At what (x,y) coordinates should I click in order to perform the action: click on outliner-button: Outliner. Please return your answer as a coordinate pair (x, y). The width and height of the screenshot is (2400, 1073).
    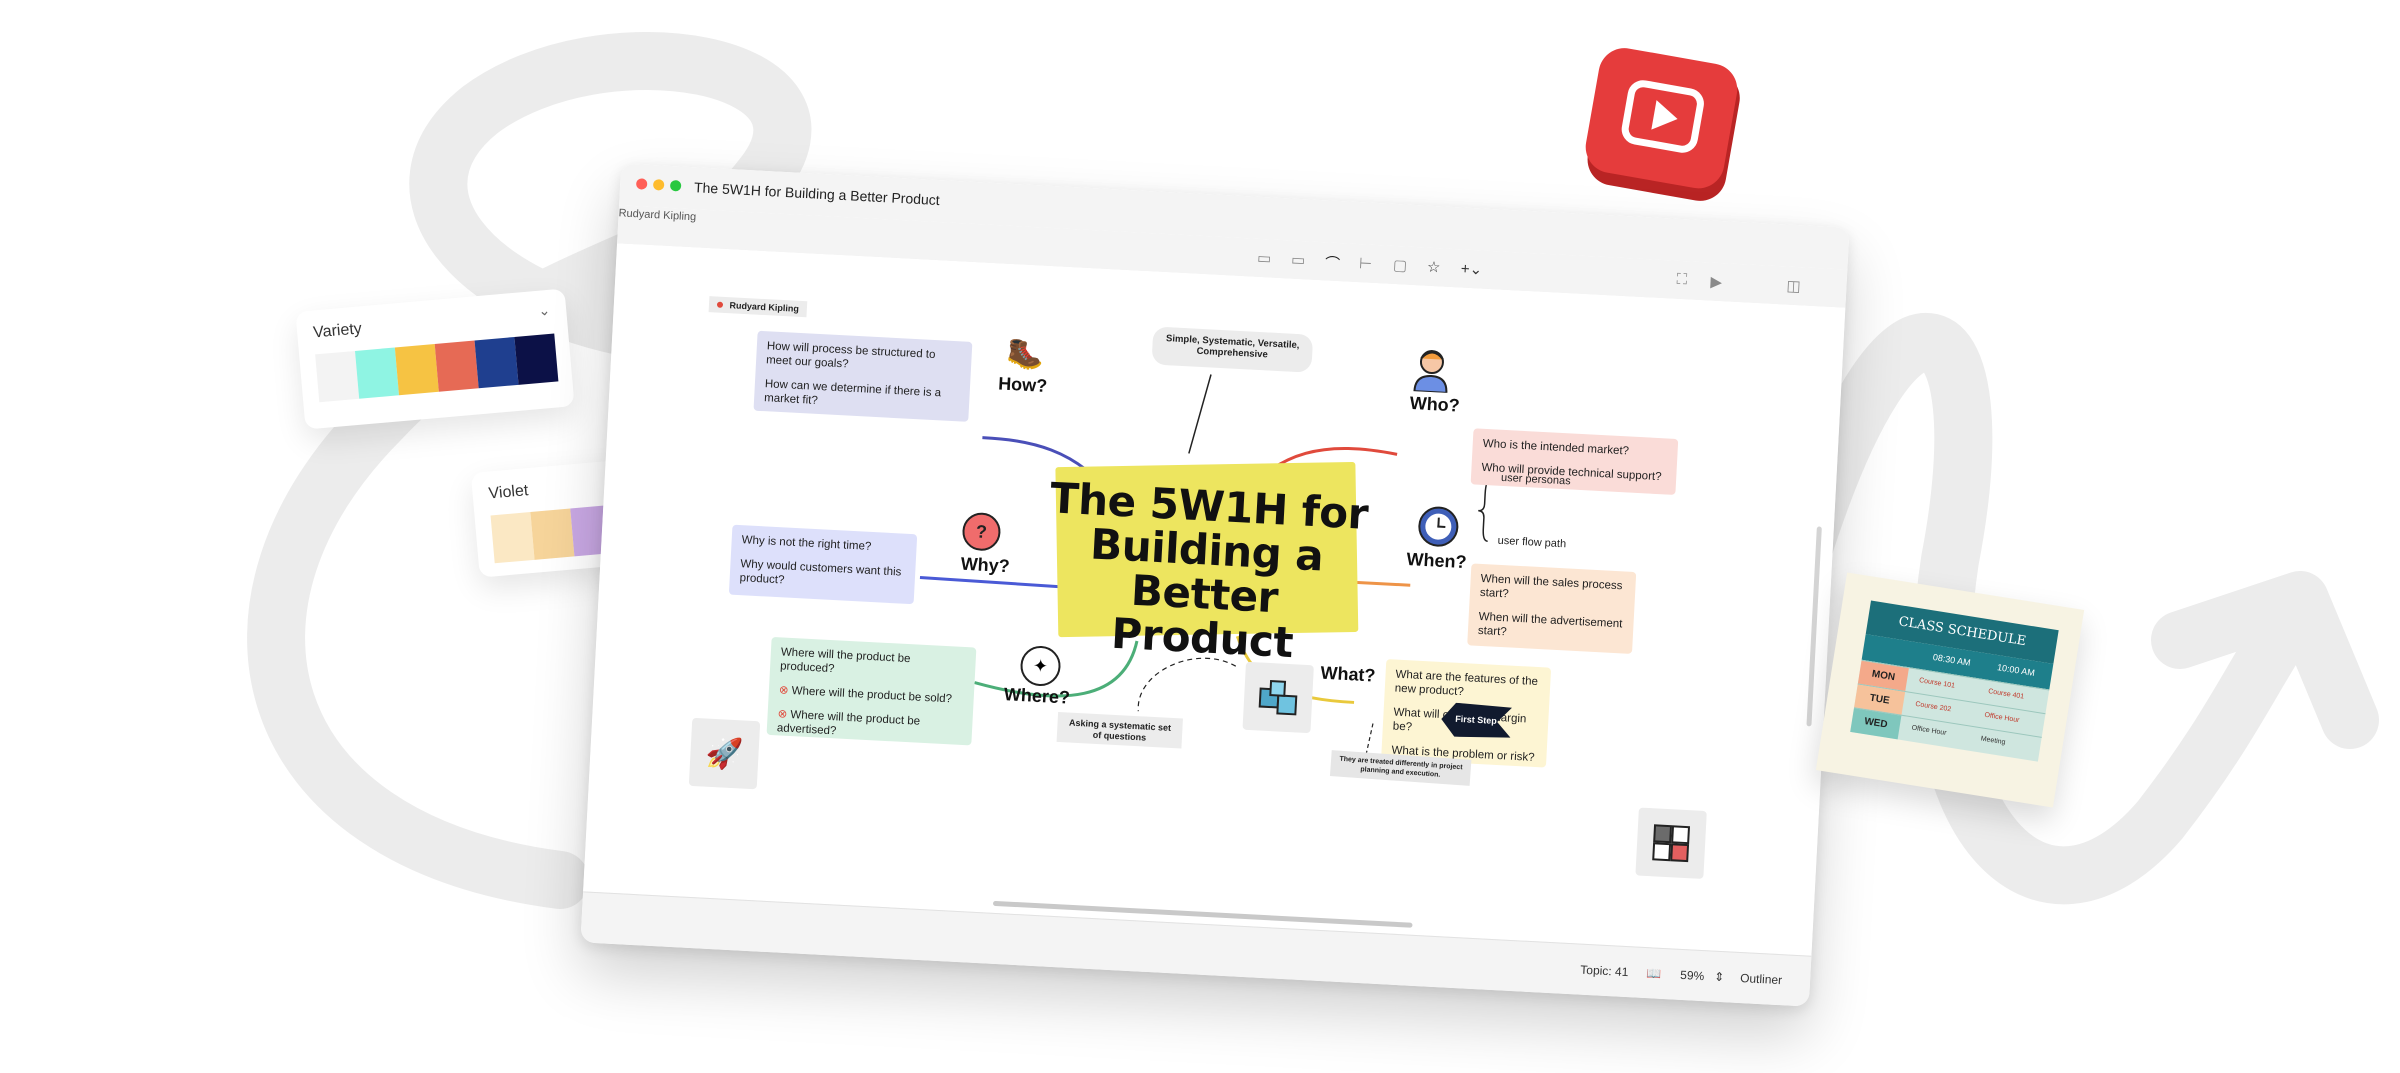
    Looking at the image, I should click on (1761, 979).